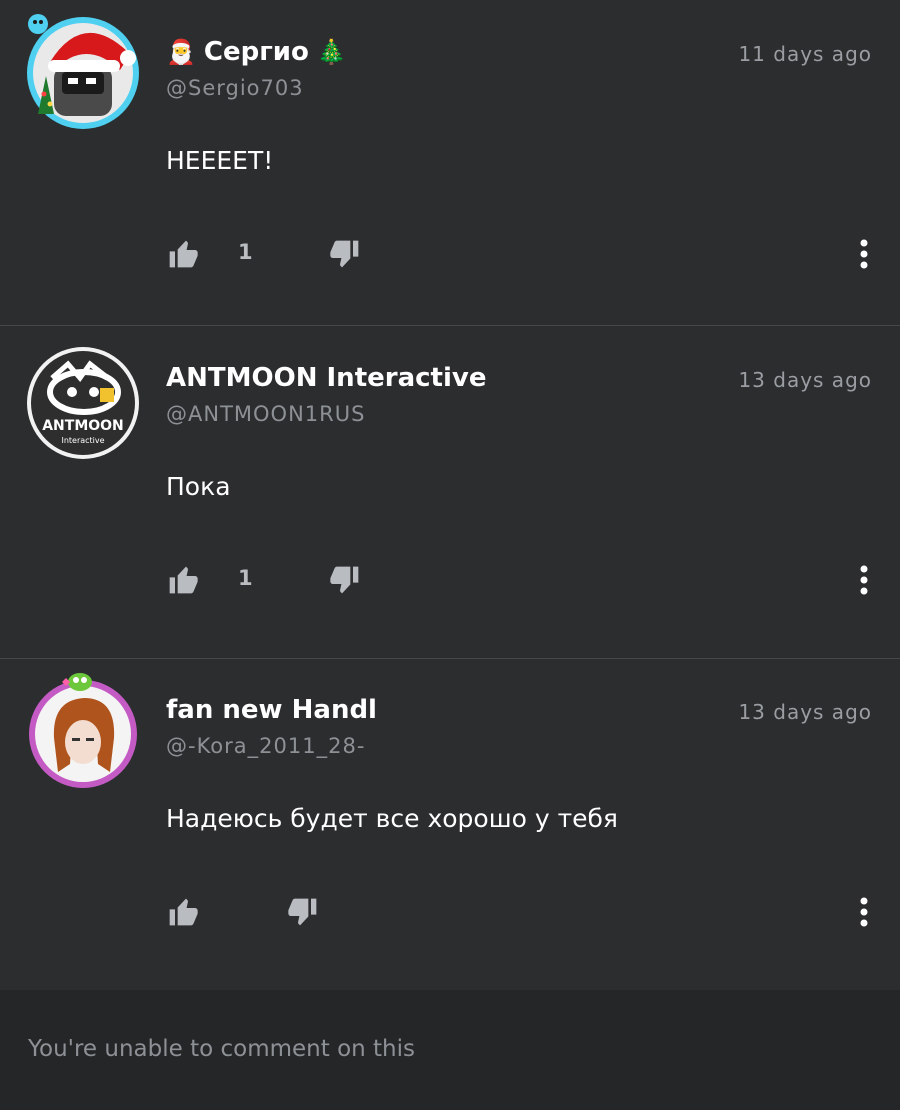 This screenshot has width=900, height=1110. What do you see at coordinates (805, 54) in the screenshot?
I see `comment-timestamp: 11 days ago` at bounding box center [805, 54].